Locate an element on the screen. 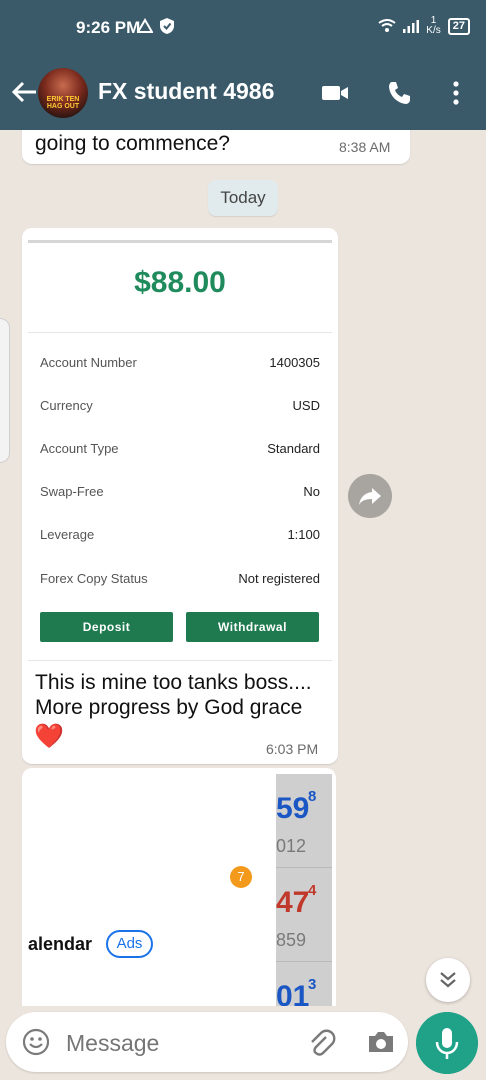 The height and width of the screenshot is (1080, 486). contact-name: FX student 4986 is located at coordinates (186, 91).